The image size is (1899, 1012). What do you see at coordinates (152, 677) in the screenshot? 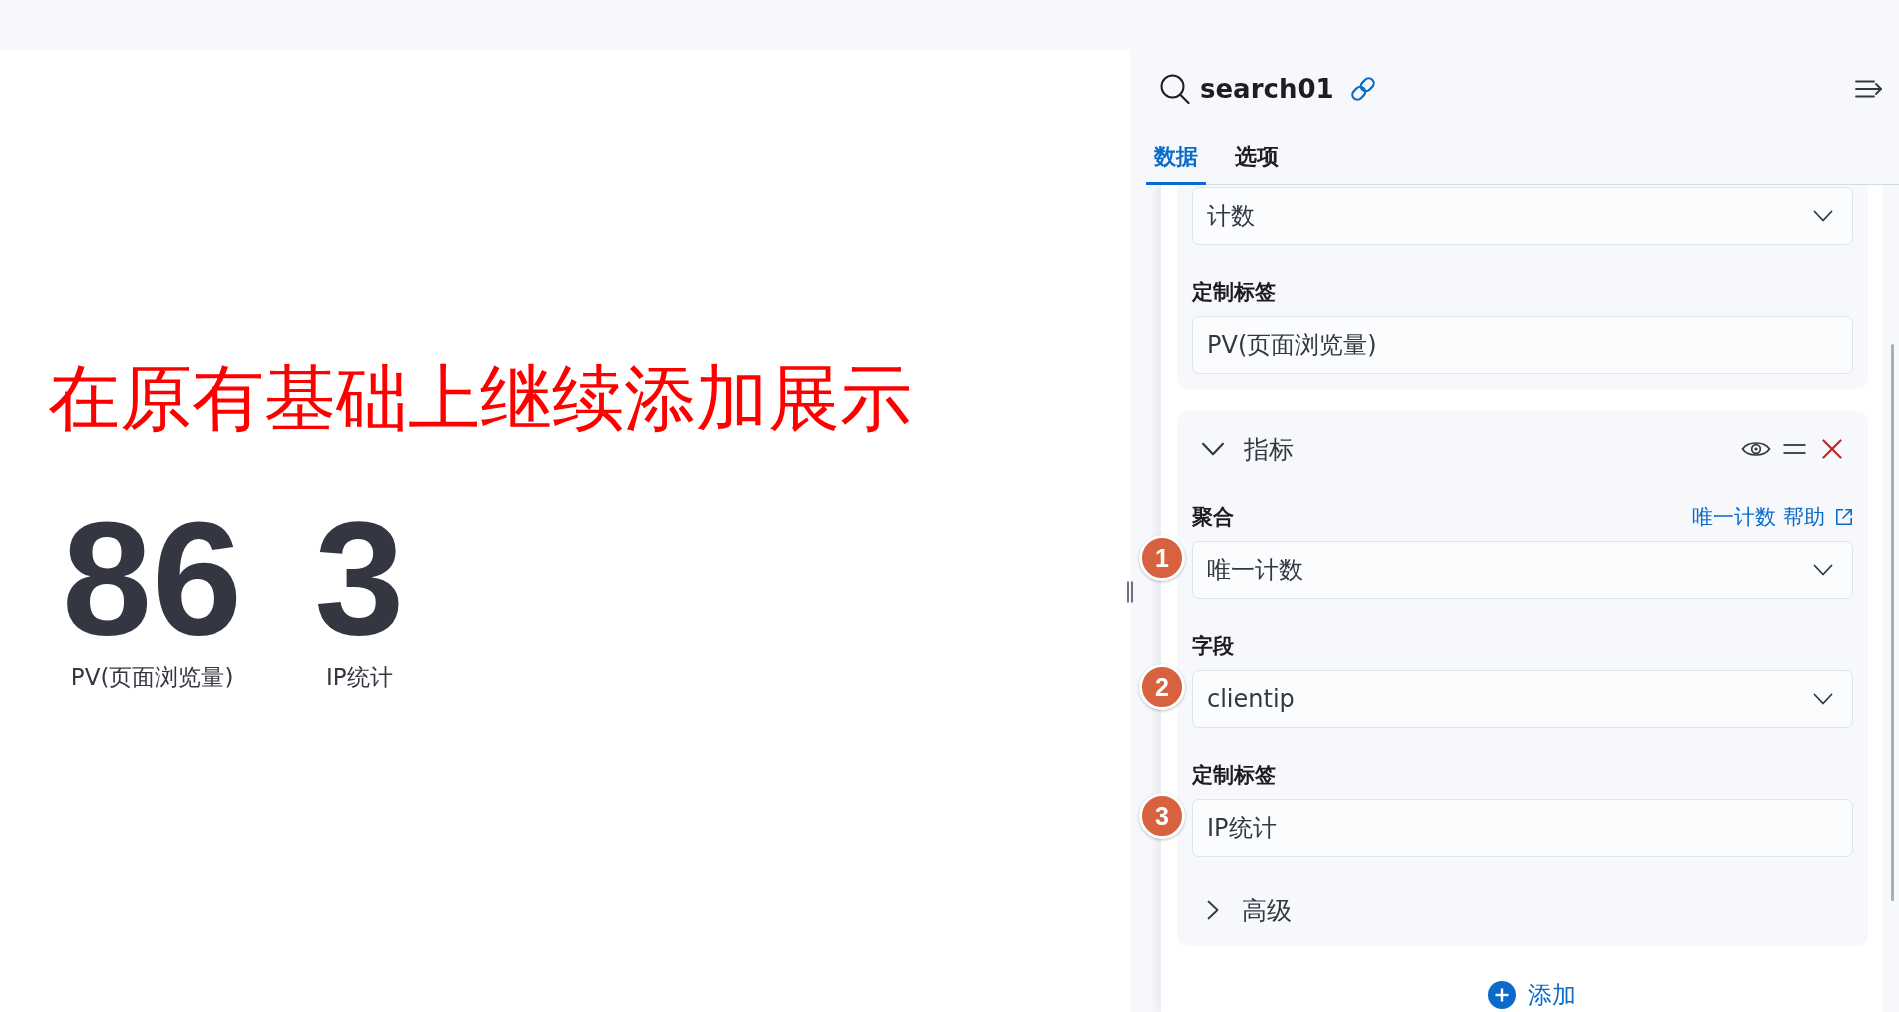
I see `metric-label: PV(页面浏览量)` at bounding box center [152, 677].